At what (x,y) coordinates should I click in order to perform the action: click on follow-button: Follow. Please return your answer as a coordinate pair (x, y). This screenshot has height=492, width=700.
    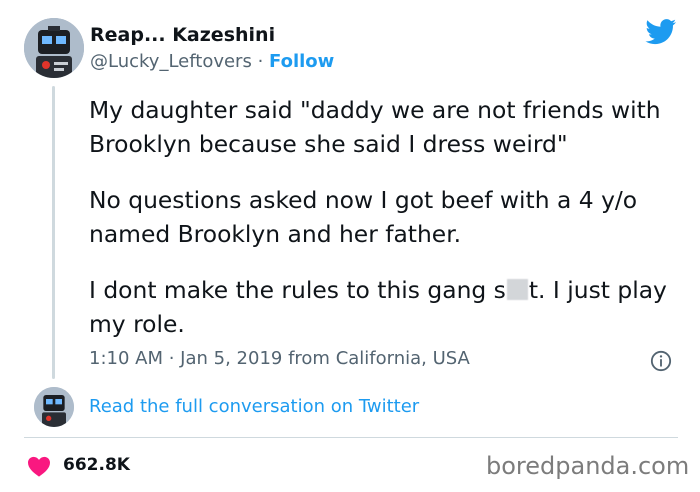
    Looking at the image, I should click on (301, 61).